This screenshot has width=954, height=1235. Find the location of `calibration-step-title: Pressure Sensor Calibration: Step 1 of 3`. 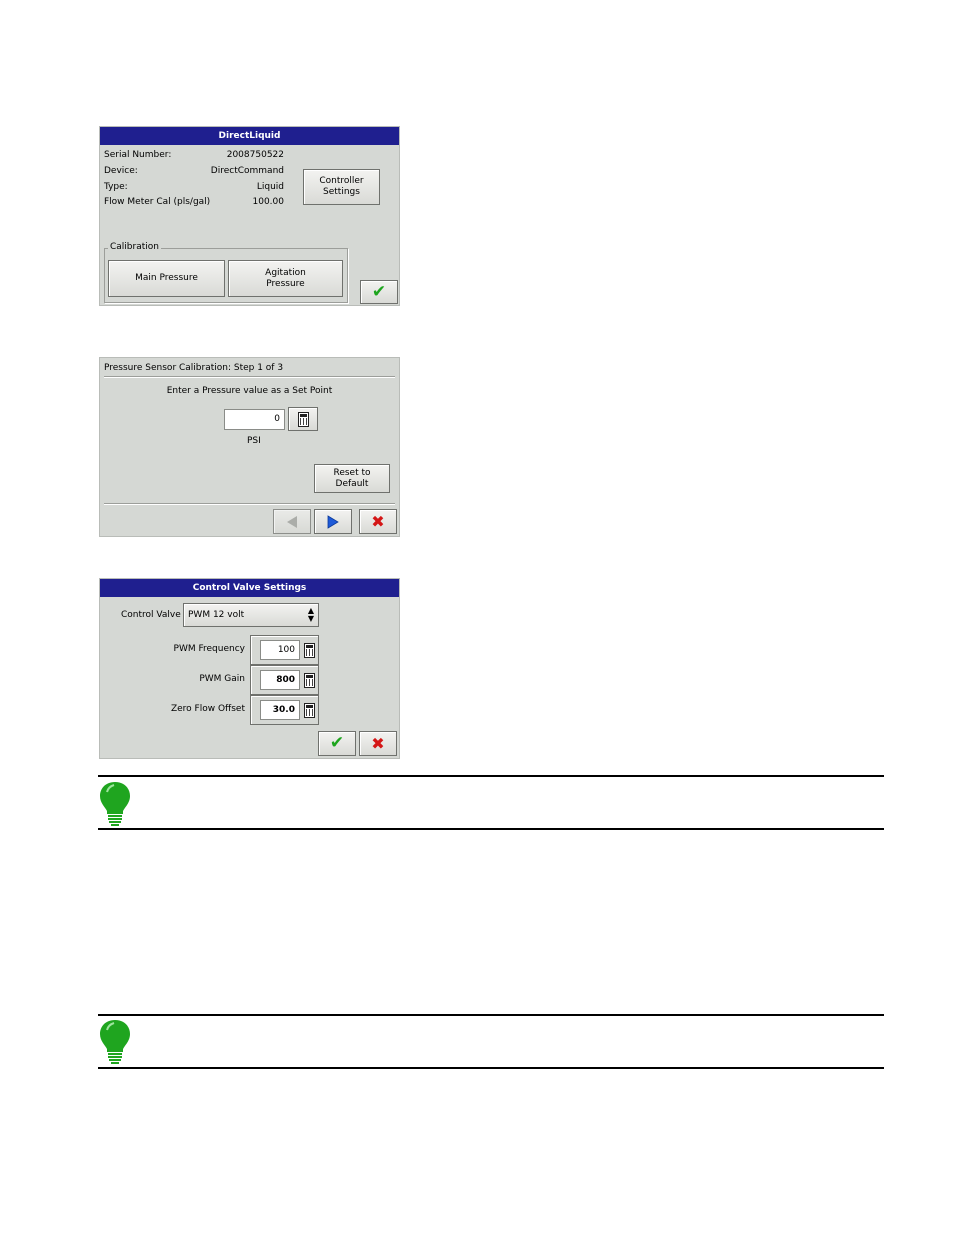

calibration-step-title: Pressure Sensor Calibration: Step 1 of 3 is located at coordinates (194, 368).